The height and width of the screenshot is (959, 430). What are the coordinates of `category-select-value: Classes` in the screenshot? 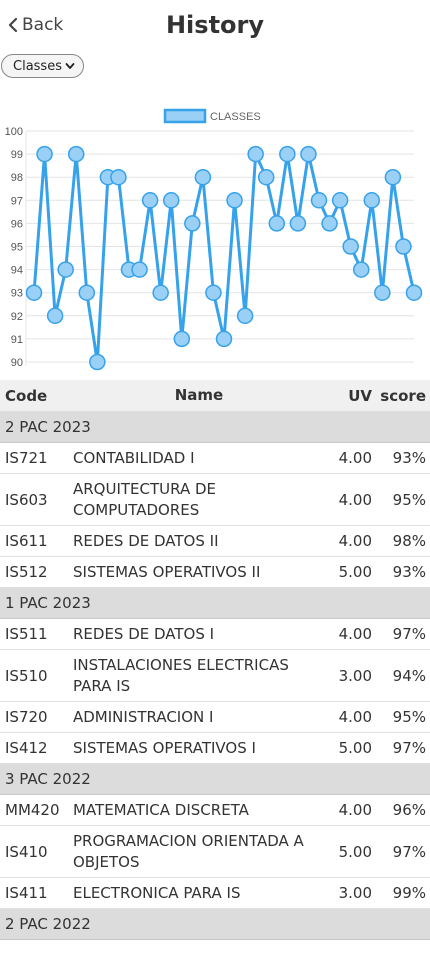 It's located at (37, 66).